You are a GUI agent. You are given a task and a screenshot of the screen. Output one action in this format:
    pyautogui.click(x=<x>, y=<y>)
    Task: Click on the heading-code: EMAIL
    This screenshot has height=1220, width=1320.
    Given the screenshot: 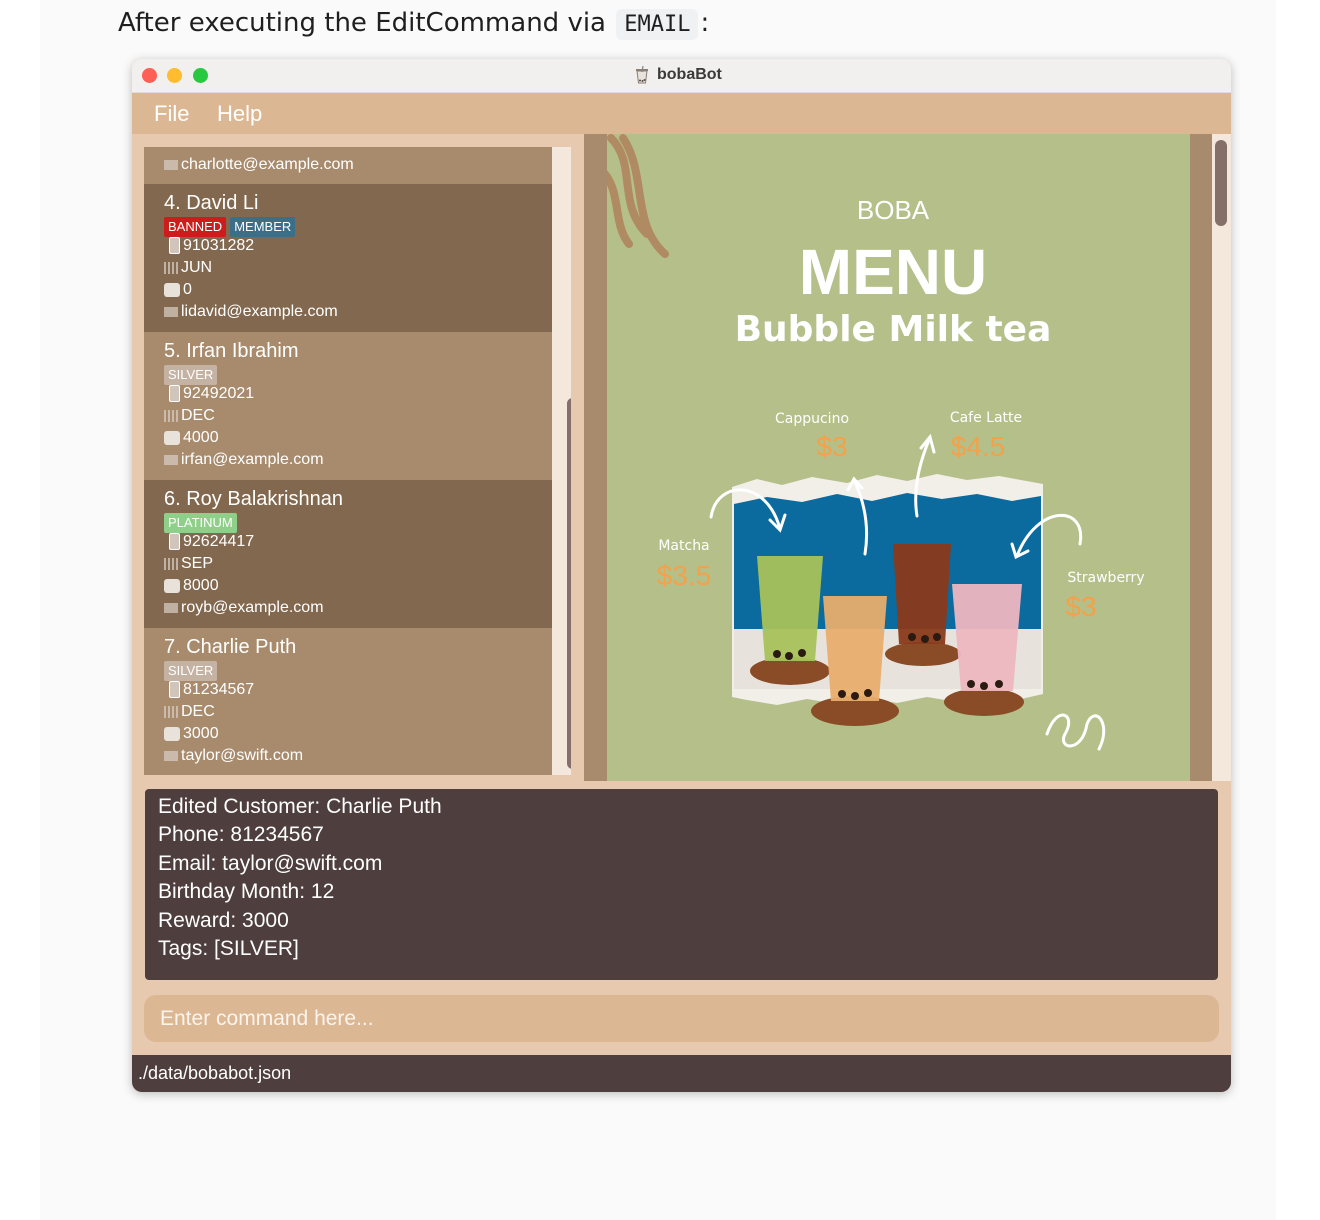 What is the action you would take?
    pyautogui.click(x=657, y=24)
    